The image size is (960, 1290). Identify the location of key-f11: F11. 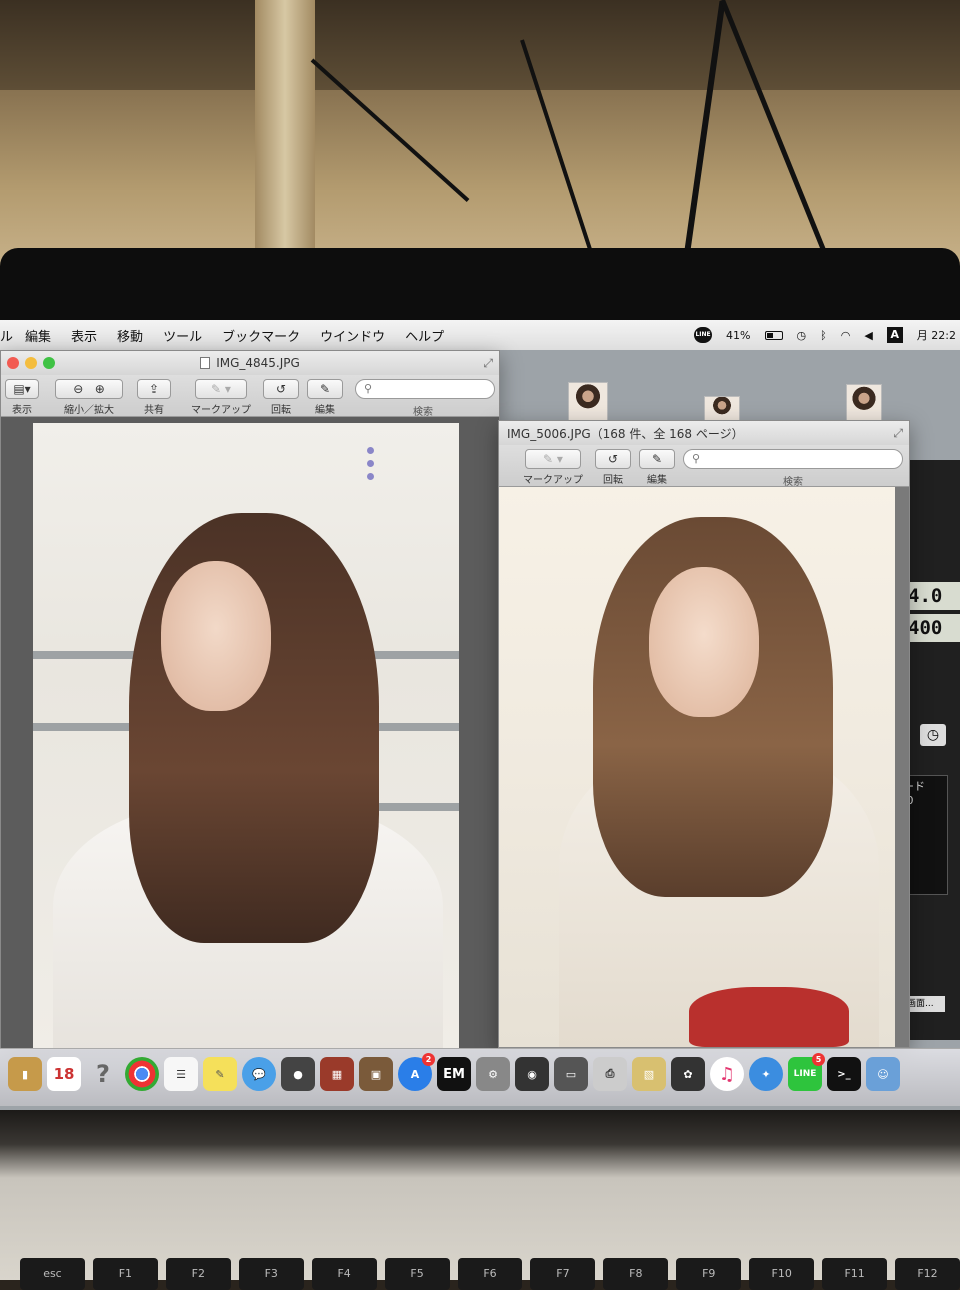
(855, 1274).